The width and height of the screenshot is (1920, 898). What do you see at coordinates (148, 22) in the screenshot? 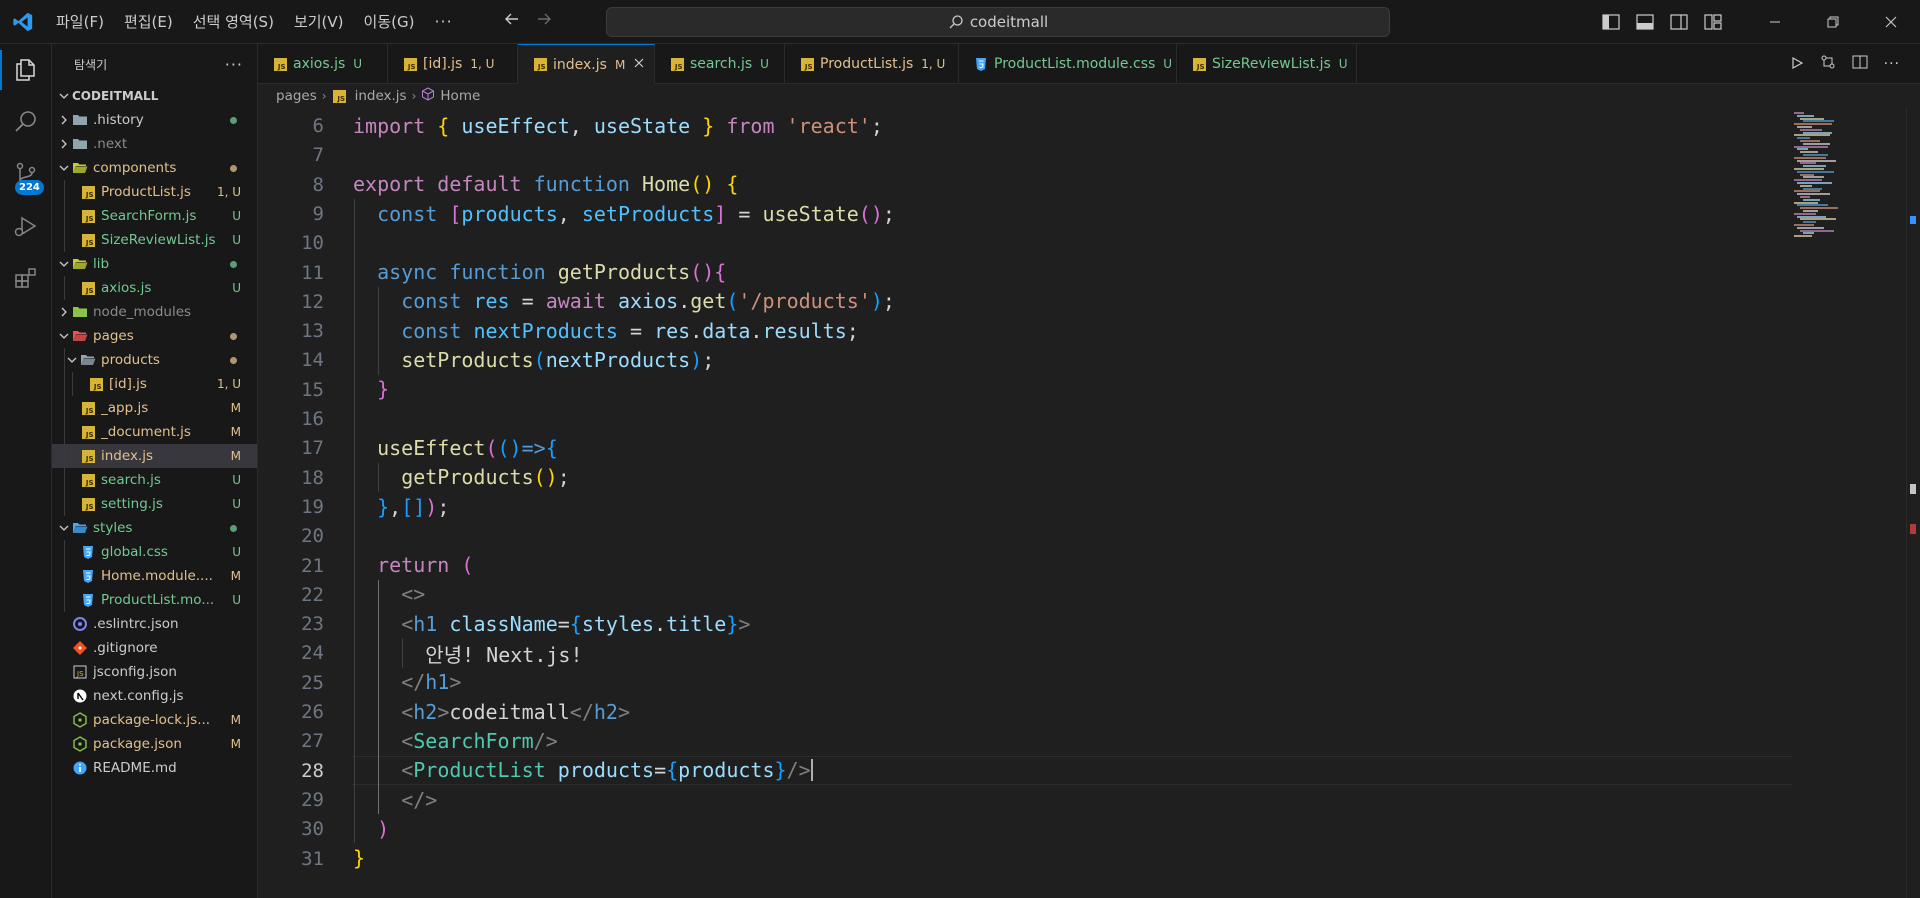
I see `menu-item: 편집(E)` at bounding box center [148, 22].